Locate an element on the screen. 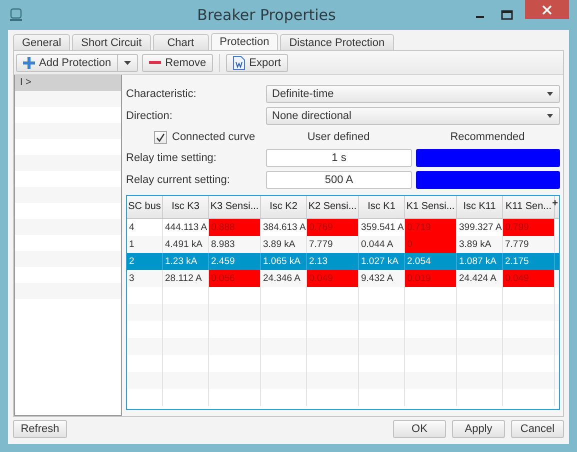  tab: Chart is located at coordinates (180, 42).